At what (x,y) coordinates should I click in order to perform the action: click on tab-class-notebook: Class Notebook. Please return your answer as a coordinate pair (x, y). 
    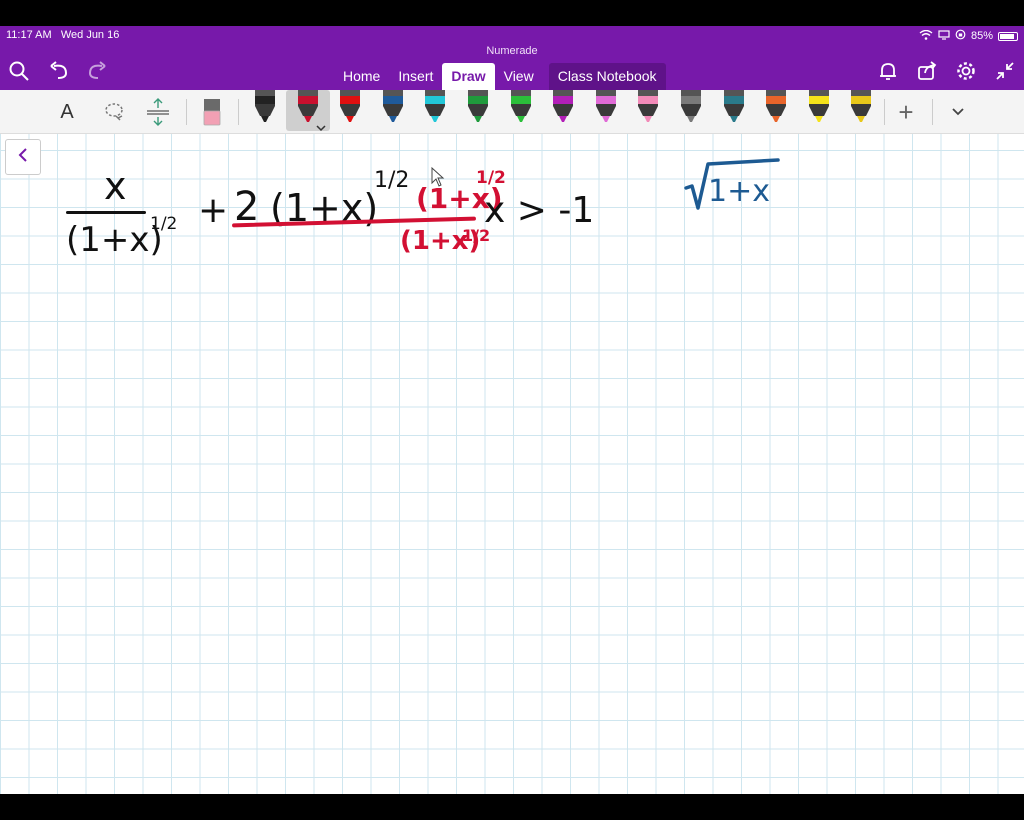
    Looking at the image, I should click on (607, 76).